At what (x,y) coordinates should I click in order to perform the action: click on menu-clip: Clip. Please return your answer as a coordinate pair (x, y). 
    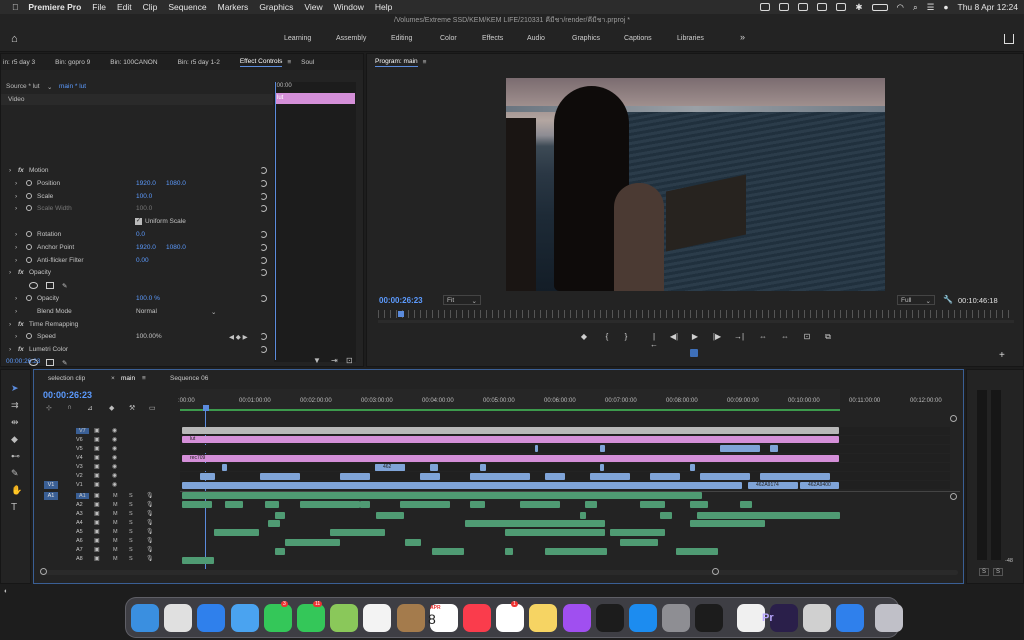
    Looking at the image, I should click on (150, 7).